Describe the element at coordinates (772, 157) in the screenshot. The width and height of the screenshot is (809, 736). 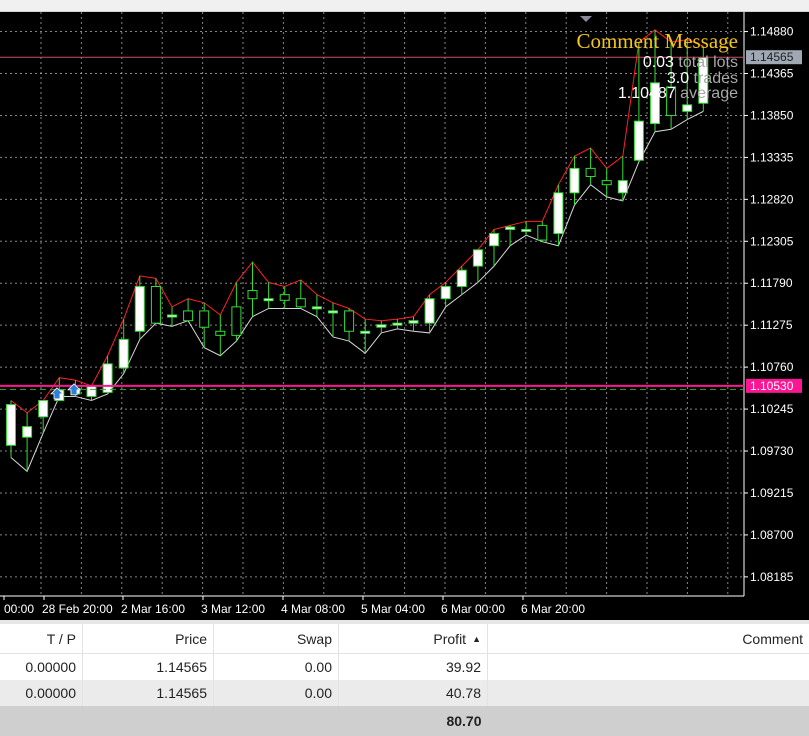
I see `price-axis-label: 1.13335` at that location.